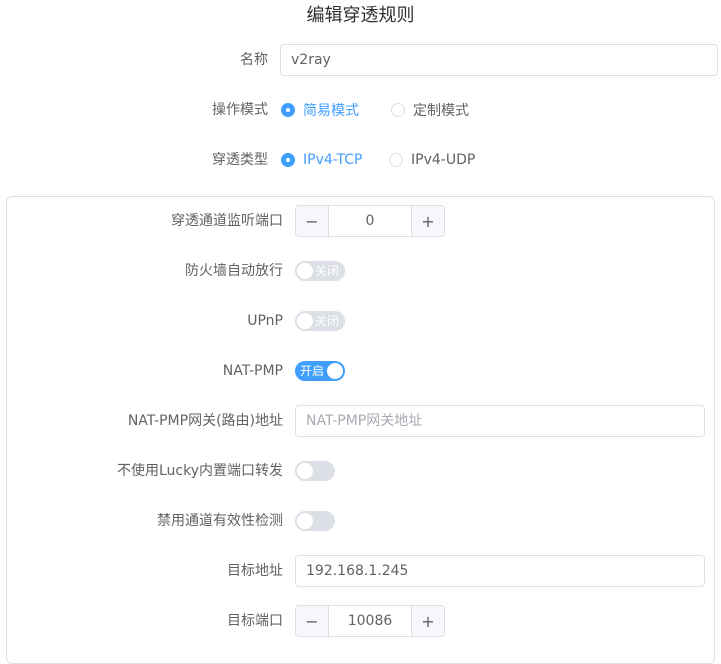  What do you see at coordinates (500, 421) in the screenshot?
I see `natpmp-gateway-input: NAT-PMP网关地址` at bounding box center [500, 421].